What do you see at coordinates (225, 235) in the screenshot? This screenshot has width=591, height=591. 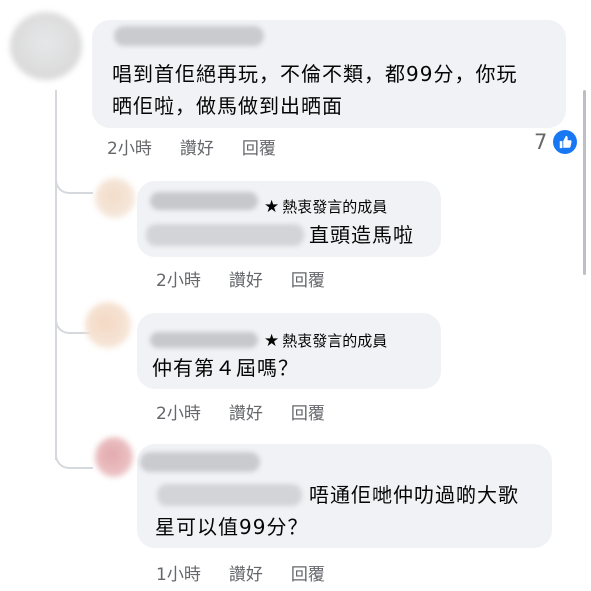 I see `mention-redacted` at bounding box center [225, 235].